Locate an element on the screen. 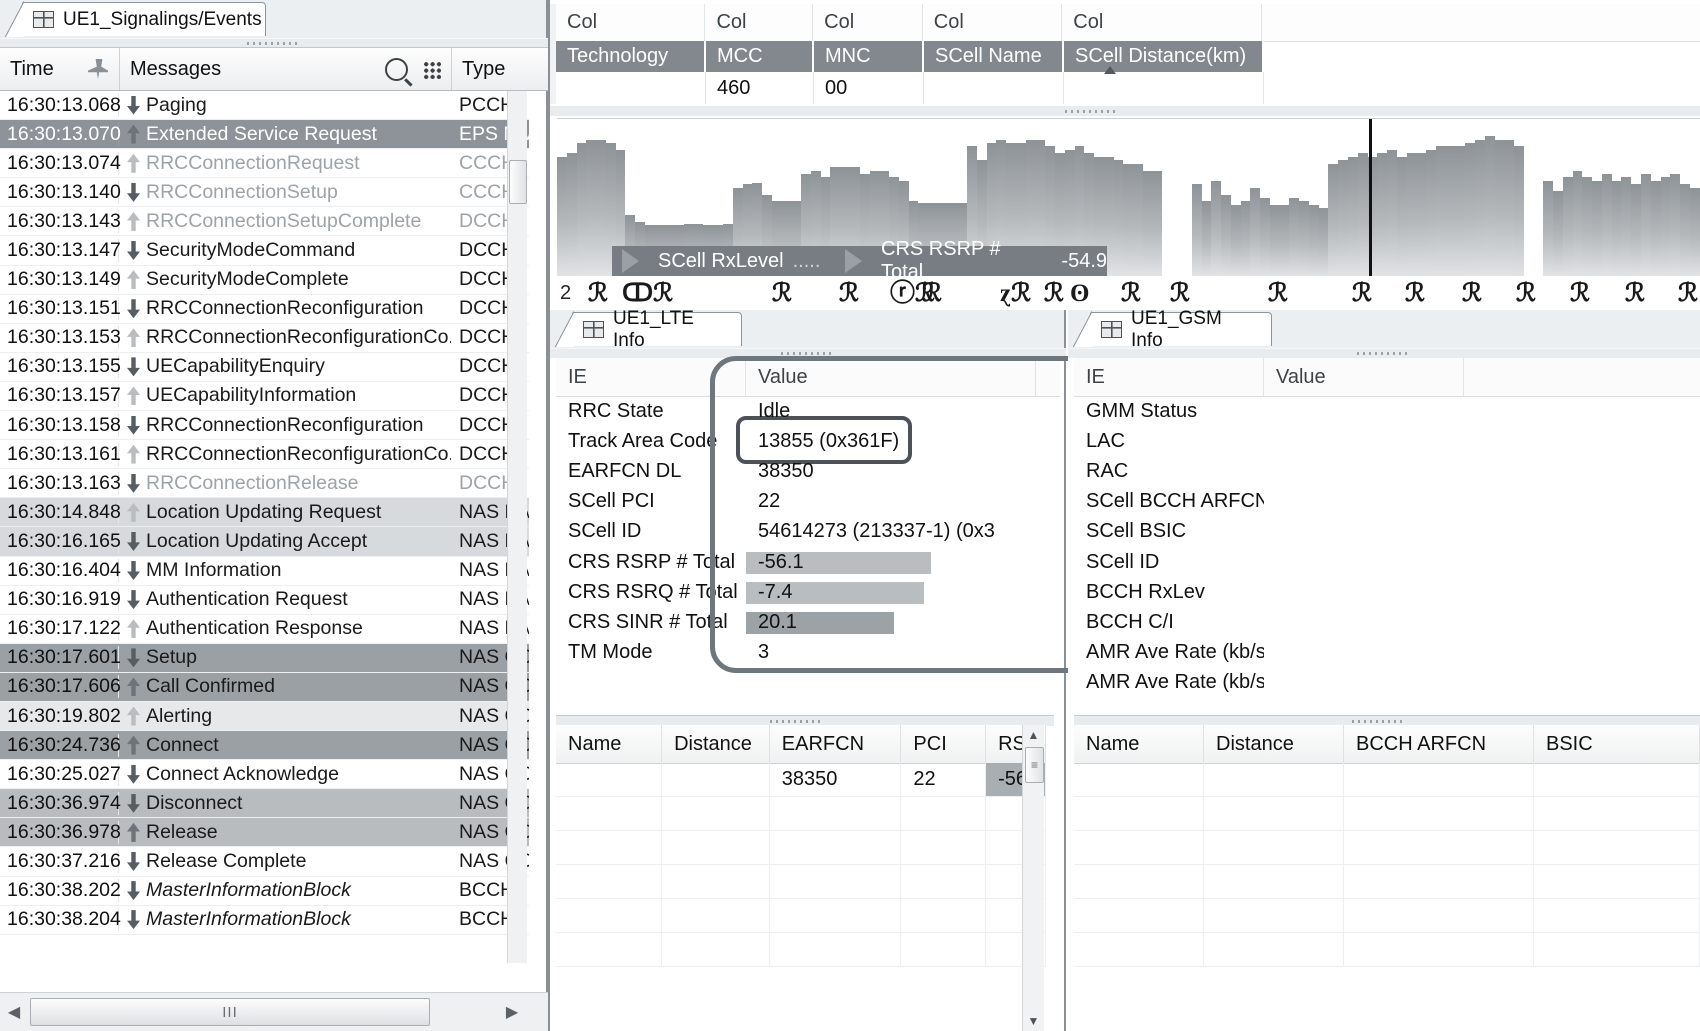 The width and height of the screenshot is (1700, 1031). message-row: 16:30:13.149 SecurityModeComplete DCCH_ is located at coordinates (264, 280).